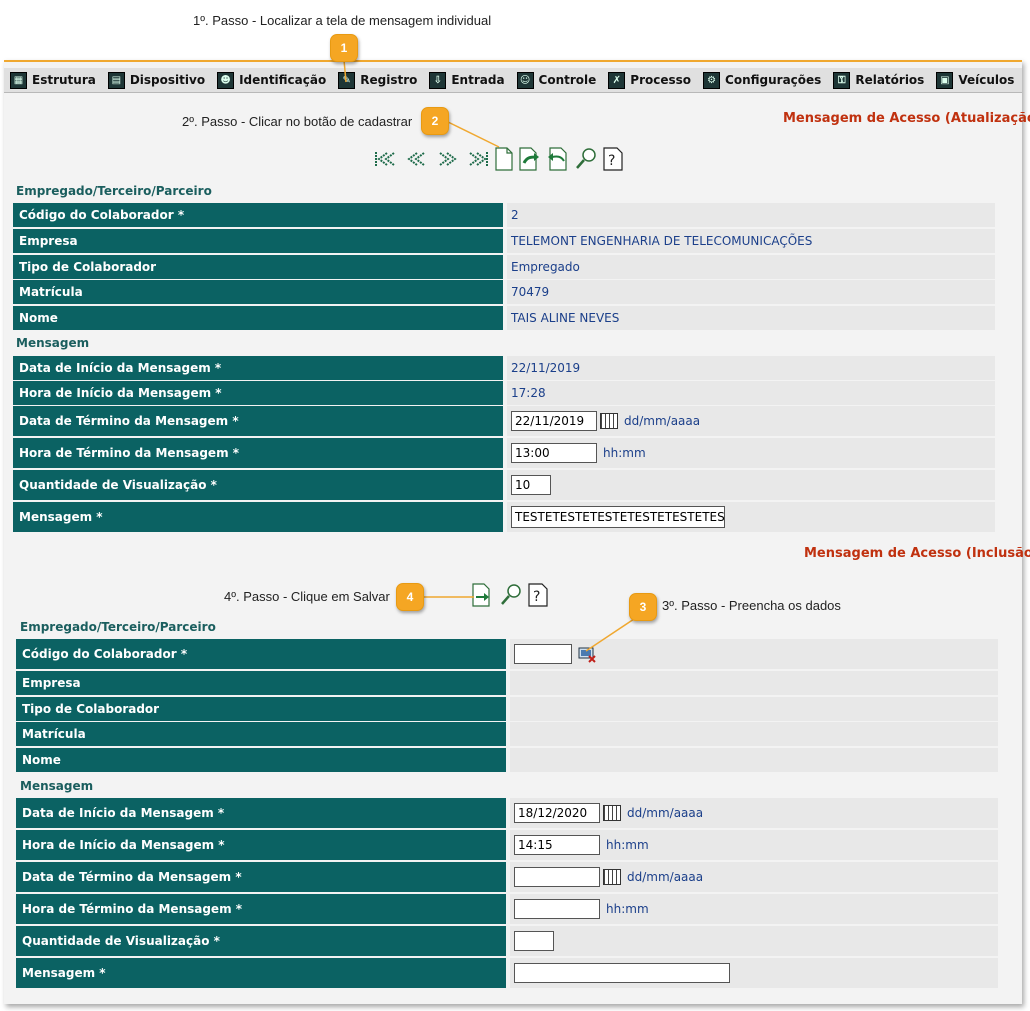 The height and width of the screenshot is (1011, 1030). What do you see at coordinates (712, 80) in the screenshot?
I see `config-icon: ⚙` at bounding box center [712, 80].